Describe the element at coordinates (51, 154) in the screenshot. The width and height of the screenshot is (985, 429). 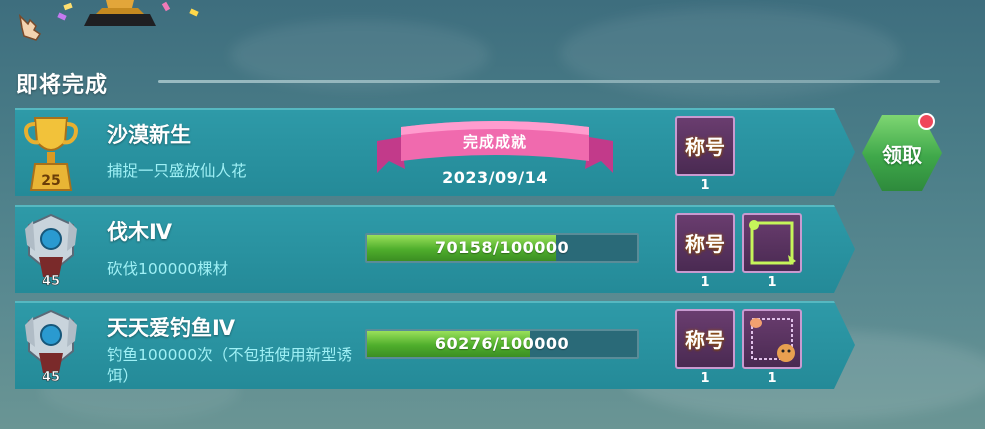
I see `gold-trophy-icon: 25` at that location.